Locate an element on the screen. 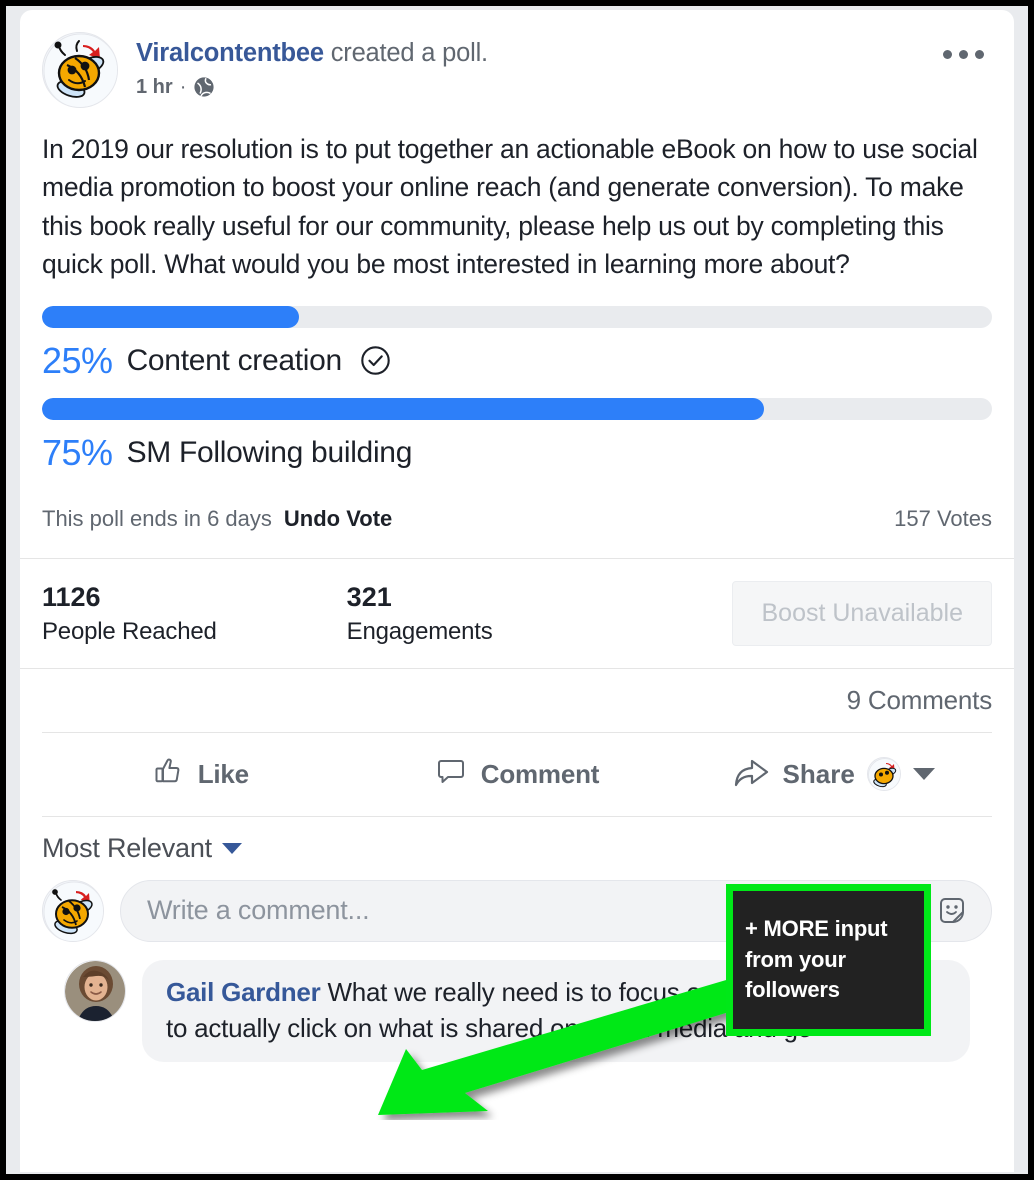 The image size is (1034, 1180). poll-footer-left: This poll ends in 6 days Undo Vote is located at coordinates (217, 519).